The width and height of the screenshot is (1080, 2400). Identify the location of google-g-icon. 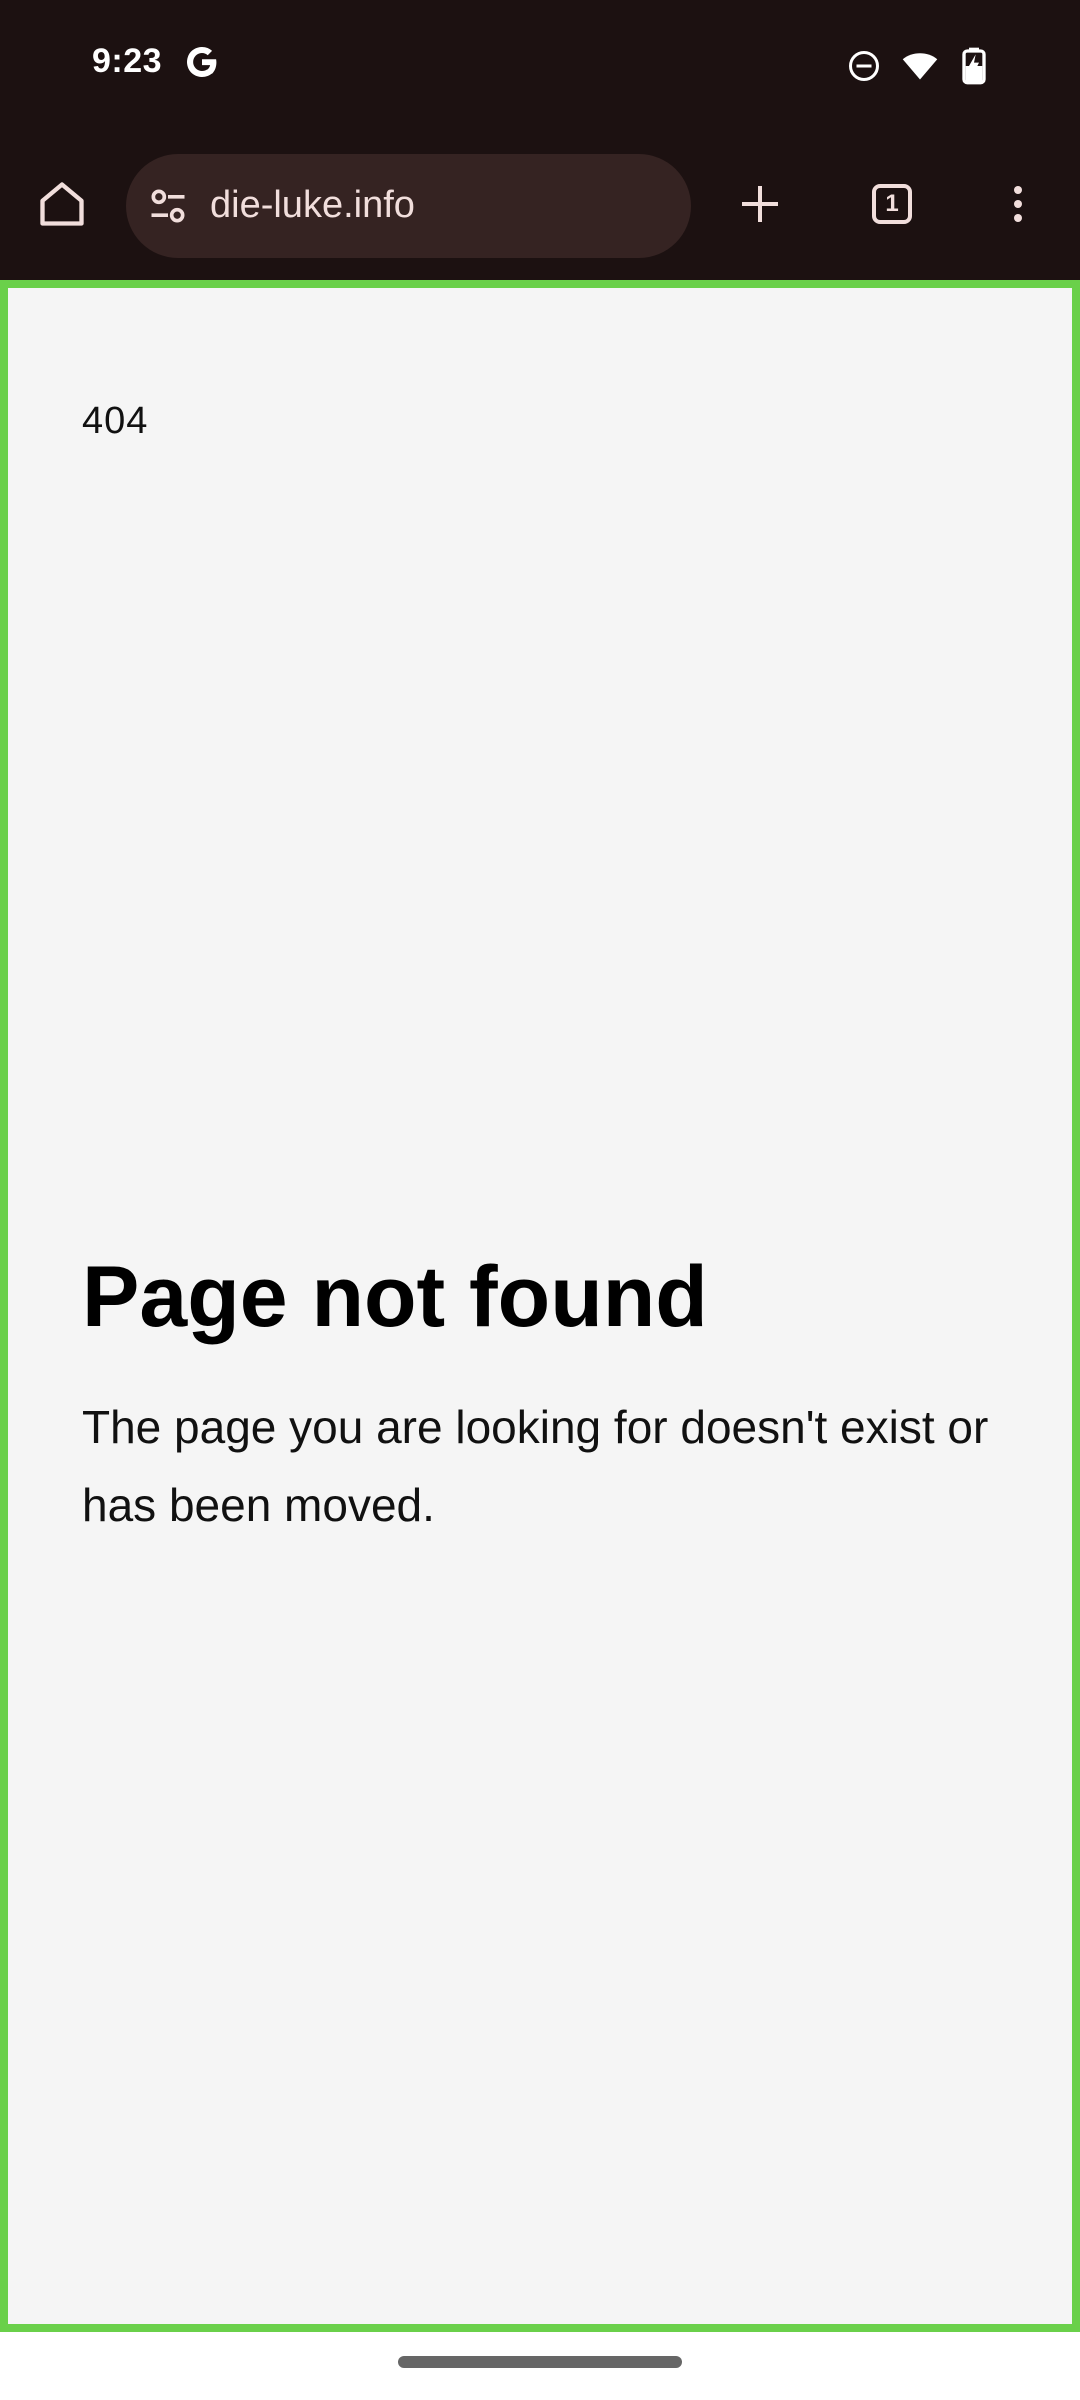
(202, 62).